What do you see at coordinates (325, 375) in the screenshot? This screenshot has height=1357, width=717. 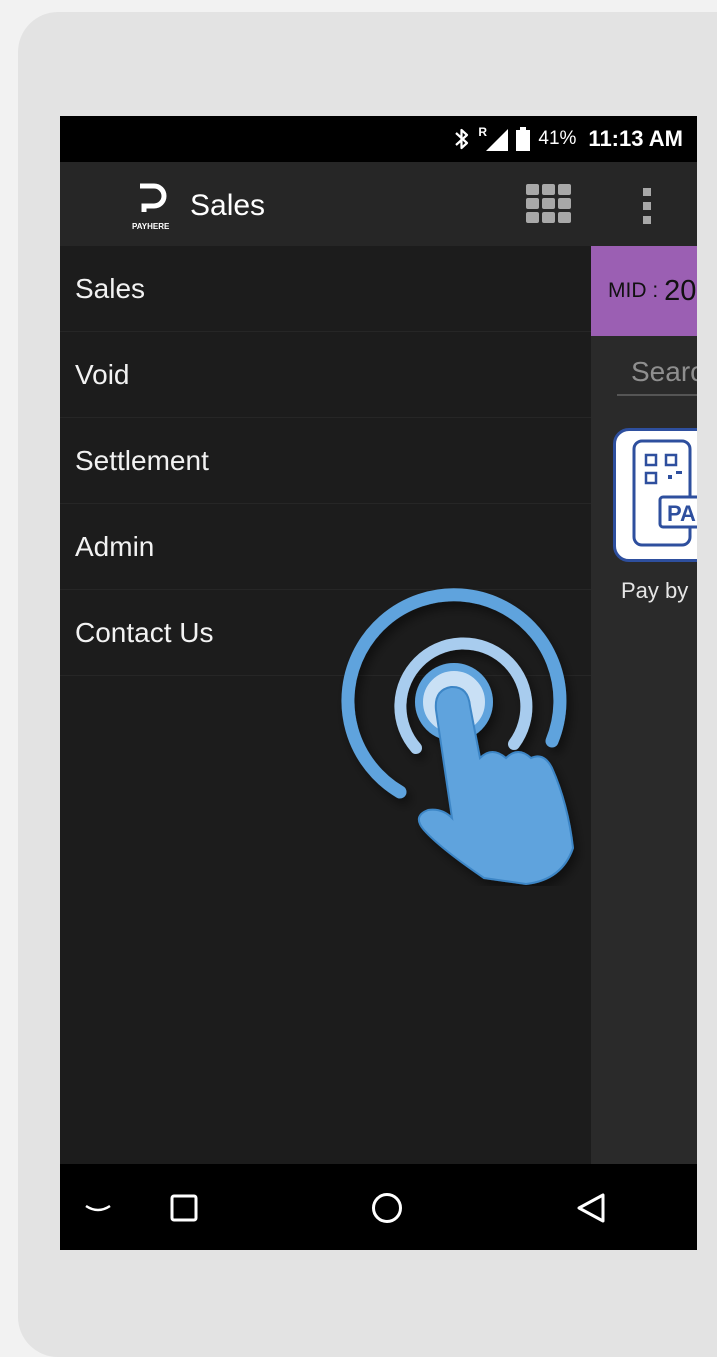 I see `drawer-item-void: Void` at bounding box center [325, 375].